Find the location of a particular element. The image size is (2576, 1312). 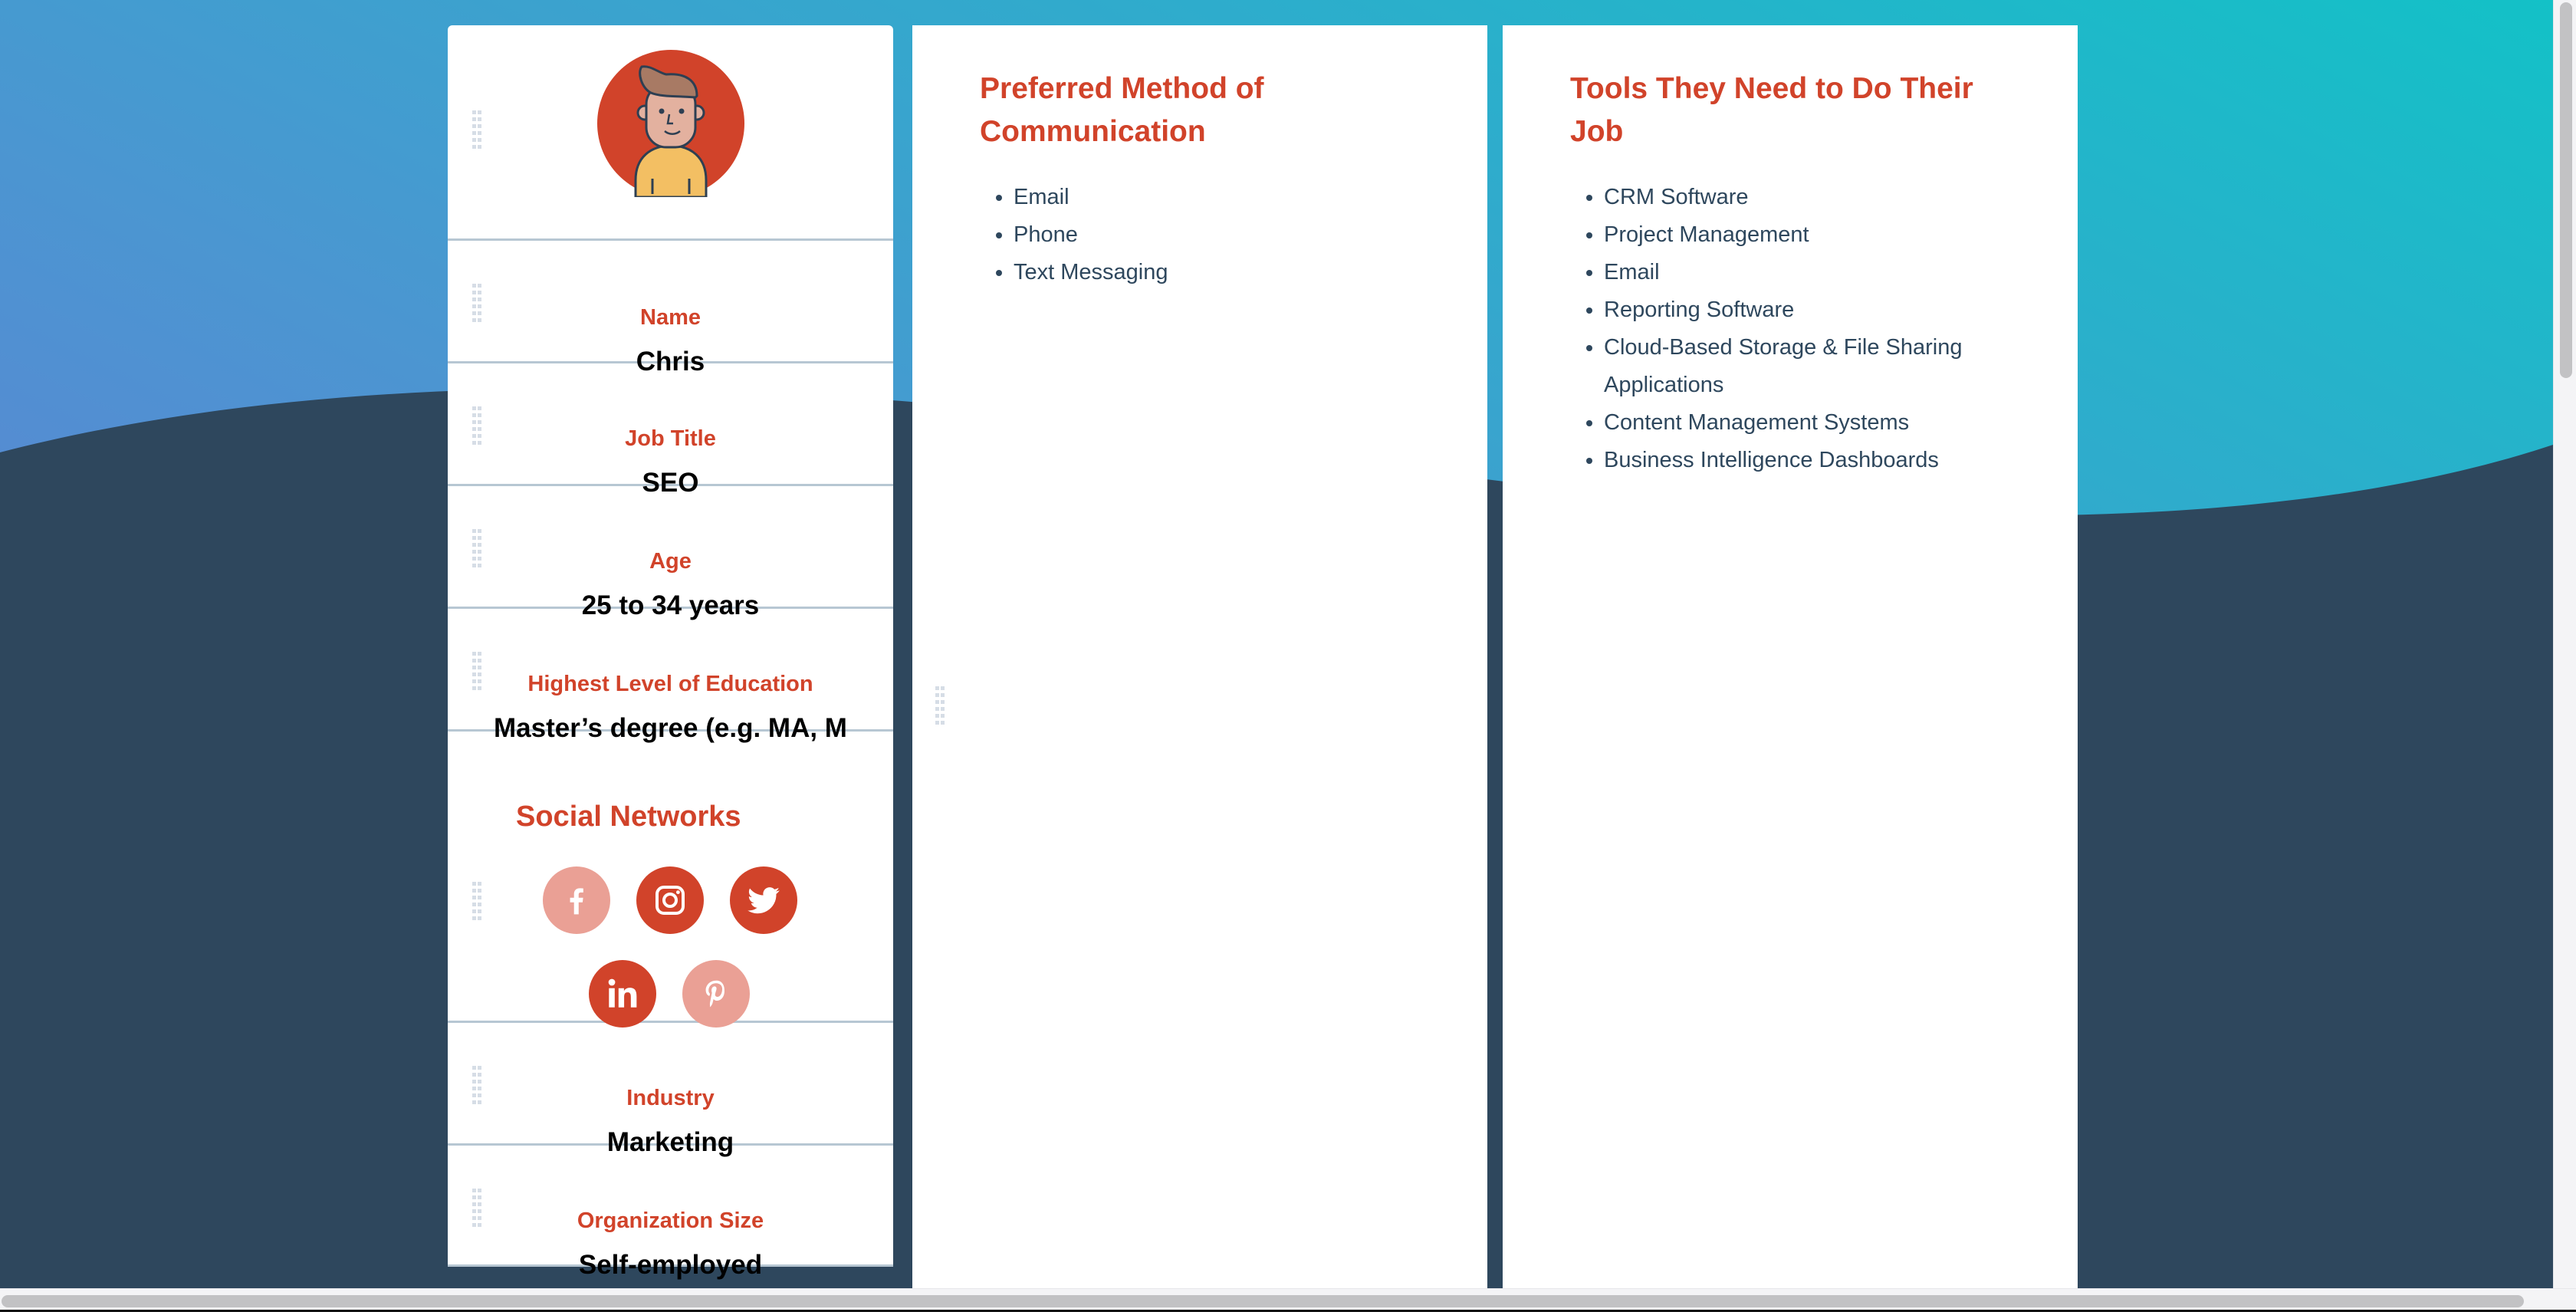

linkedin-icon is located at coordinates (623, 993).